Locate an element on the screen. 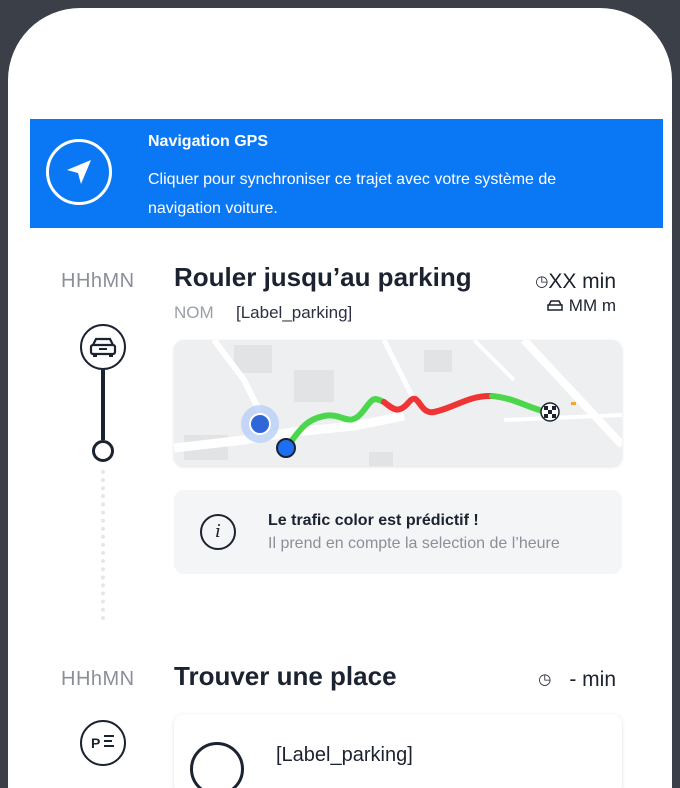 The image size is (680, 788). step1-parking-label: [Label_parking] is located at coordinates (294, 312).